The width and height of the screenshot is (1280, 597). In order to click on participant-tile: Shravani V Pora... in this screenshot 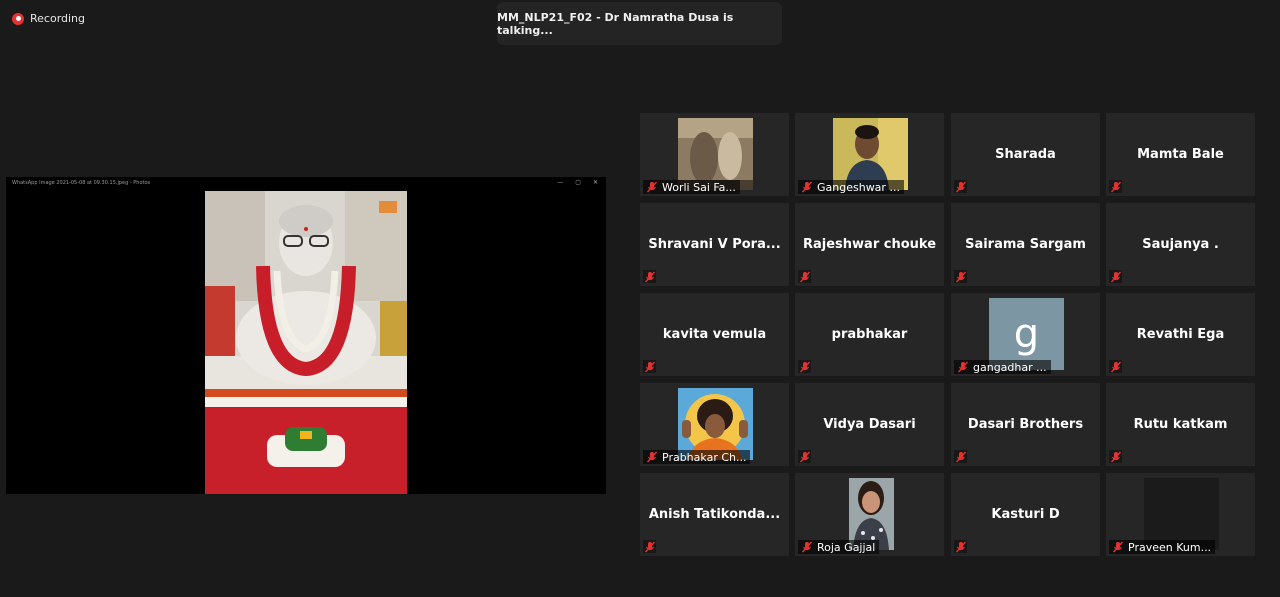, I will do `click(714, 244)`.